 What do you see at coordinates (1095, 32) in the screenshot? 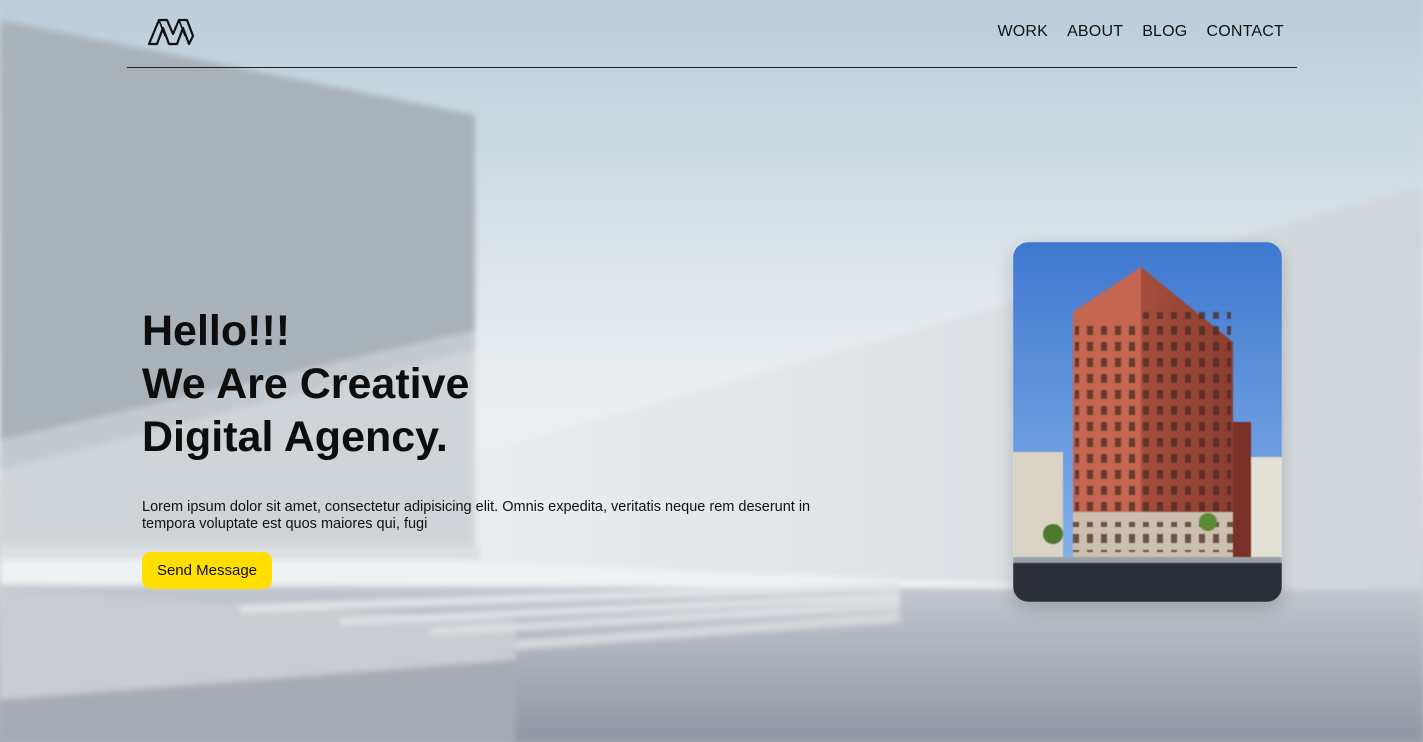
I see `nav-about-link: ABOUT` at bounding box center [1095, 32].